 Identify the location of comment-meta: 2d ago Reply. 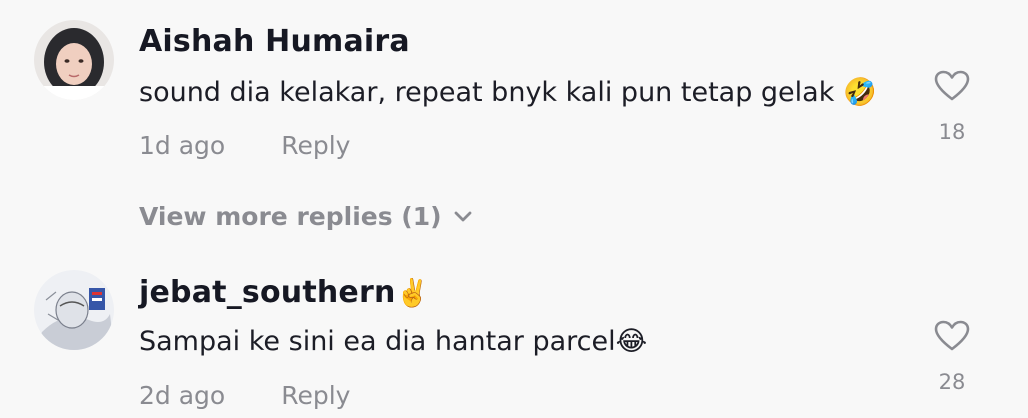
(244, 395).